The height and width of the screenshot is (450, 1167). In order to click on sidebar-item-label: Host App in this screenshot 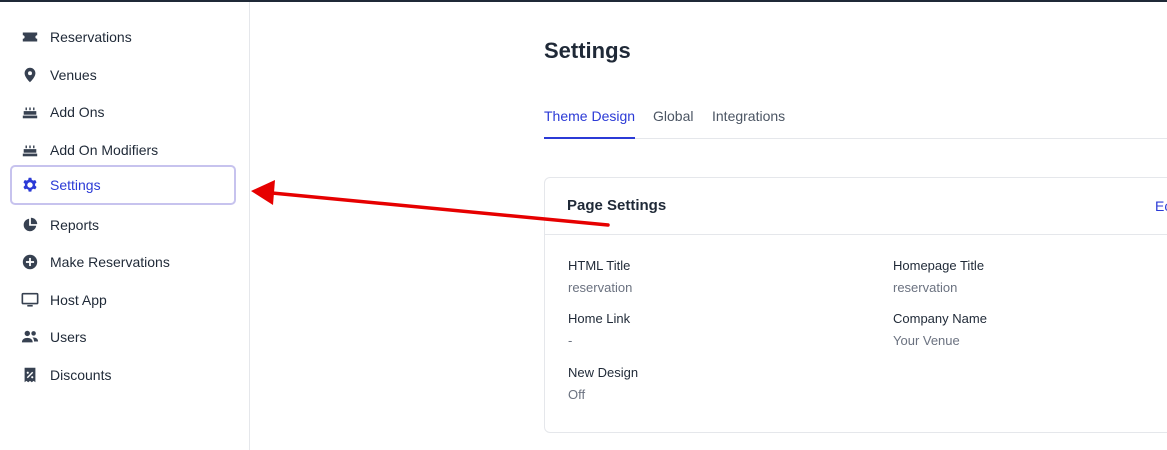, I will do `click(78, 300)`.